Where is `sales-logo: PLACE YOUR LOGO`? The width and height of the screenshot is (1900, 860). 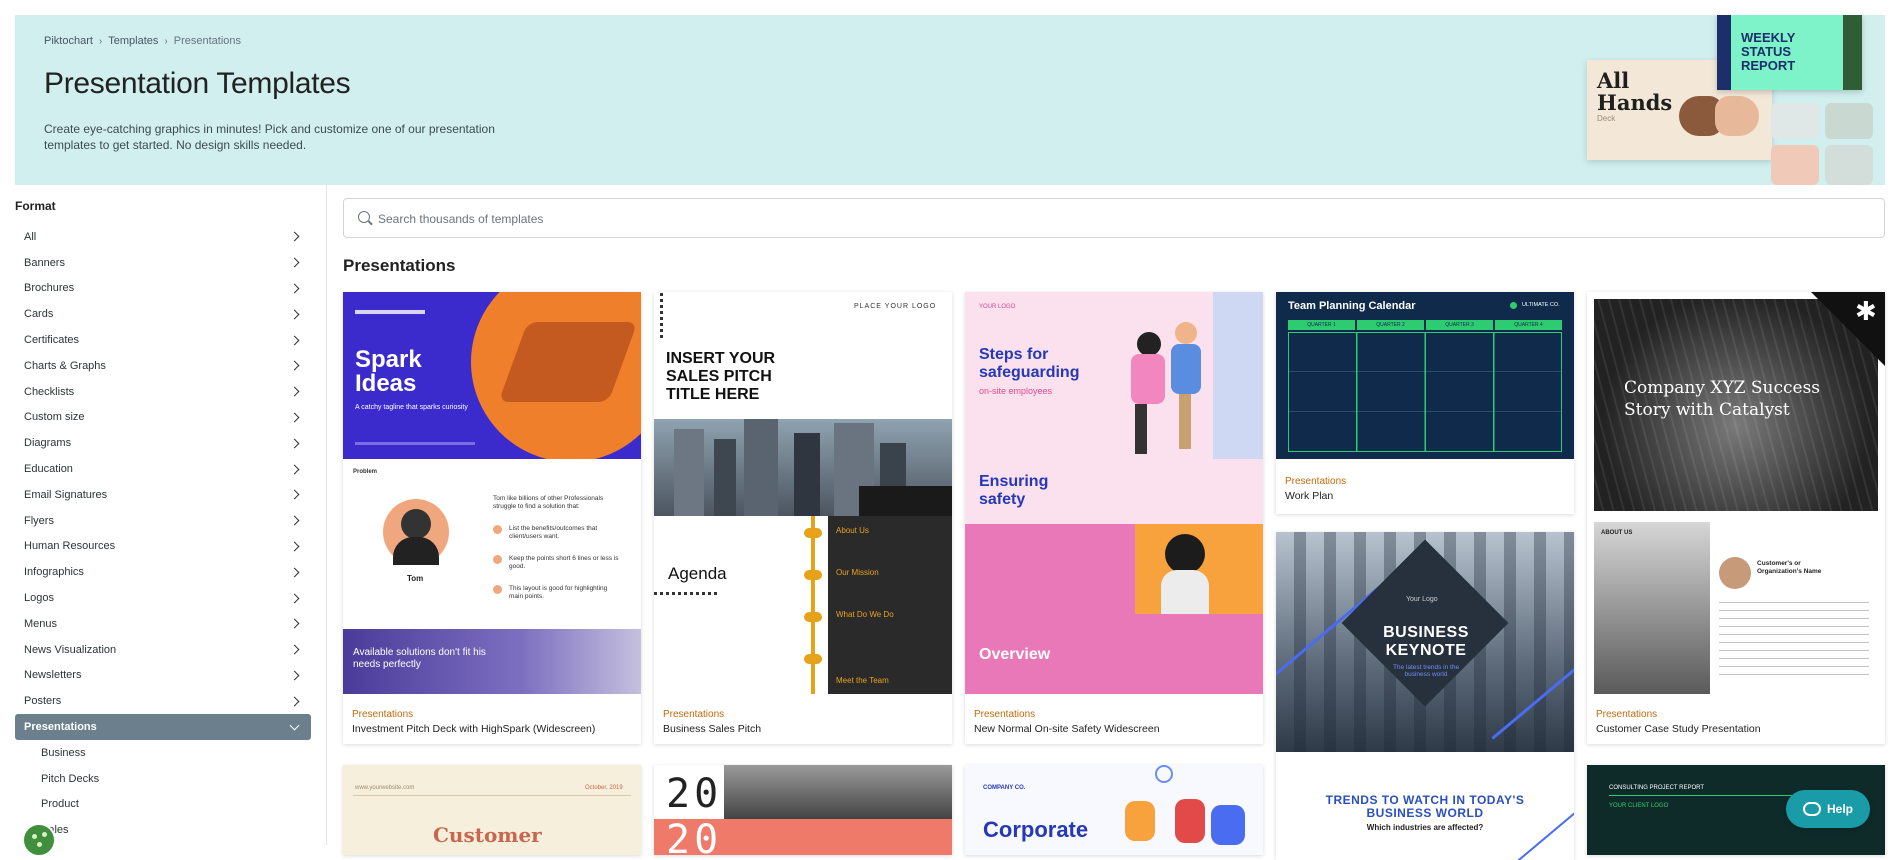 sales-logo: PLACE YOUR LOGO is located at coordinates (895, 306).